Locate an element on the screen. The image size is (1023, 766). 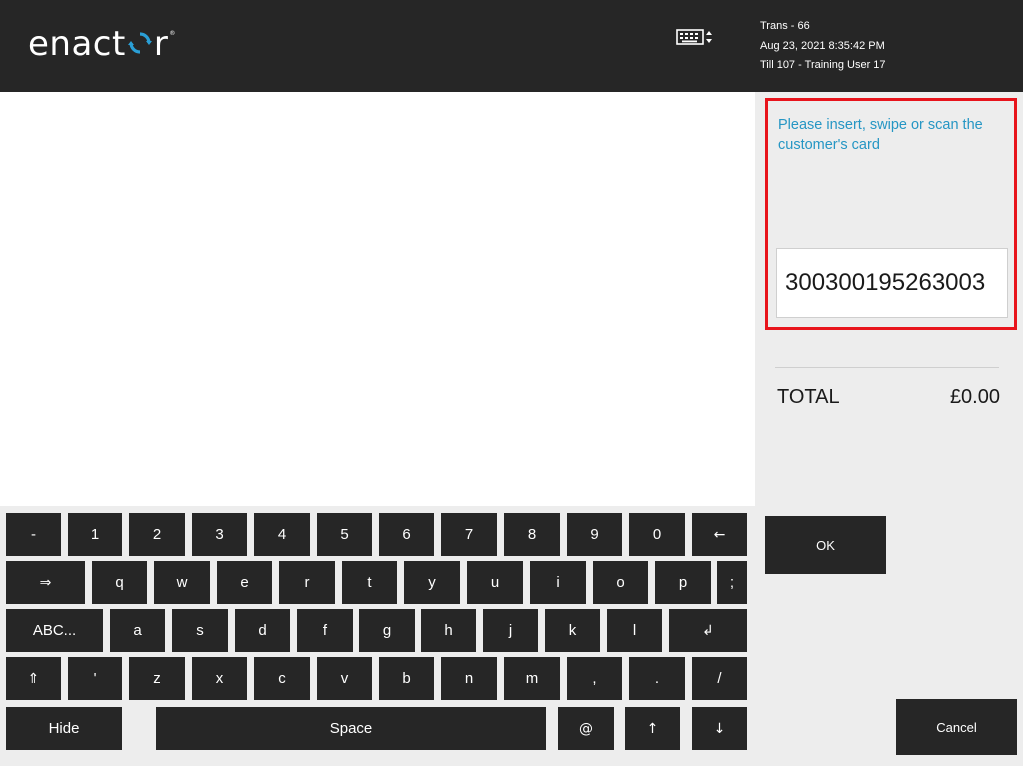
key-o: o is located at coordinates (620, 582).